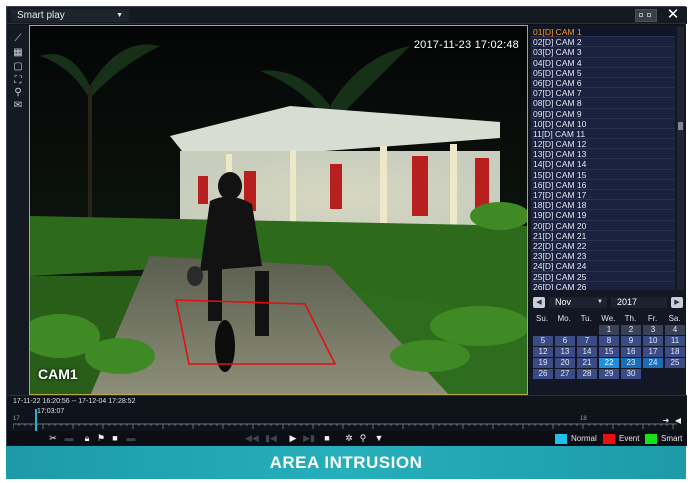 Image resolution: width=690 pixels, height=483 pixels. What do you see at coordinates (115, 438) in the screenshot?
I see `folder-icon: ■` at bounding box center [115, 438].